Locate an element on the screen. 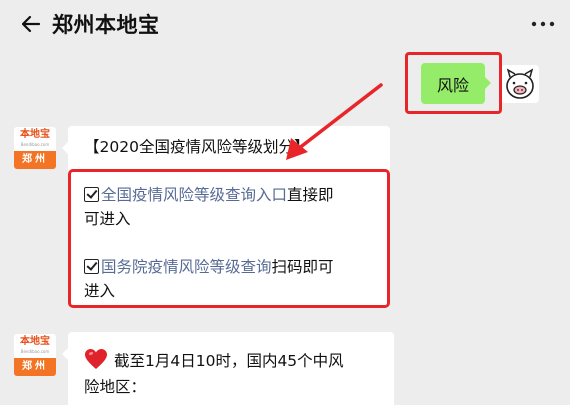 Image resolution: width=570 pixels, height=405 pixels. more-dots-icon is located at coordinates (543, 24).